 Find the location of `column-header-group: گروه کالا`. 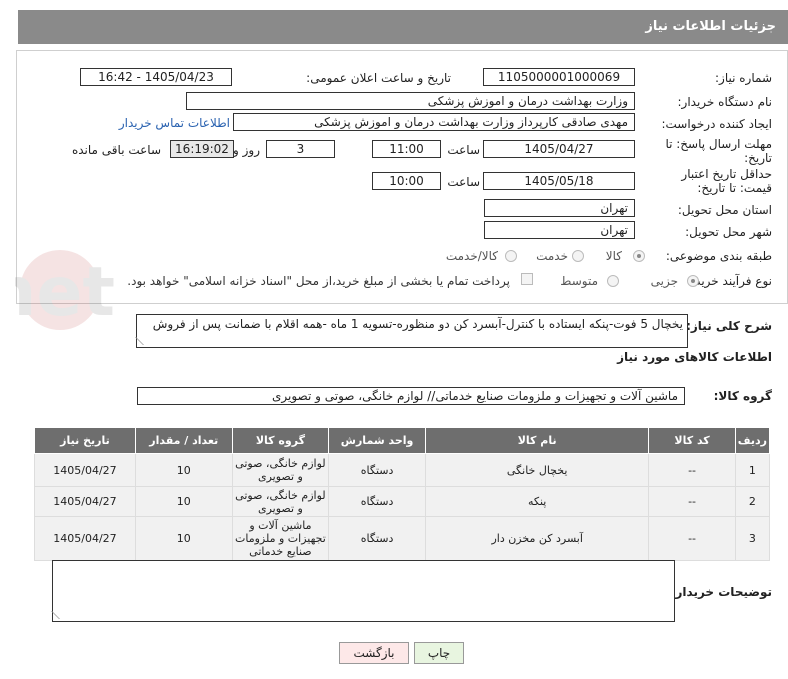

column-header-group: گروه کالا is located at coordinates (280, 440).